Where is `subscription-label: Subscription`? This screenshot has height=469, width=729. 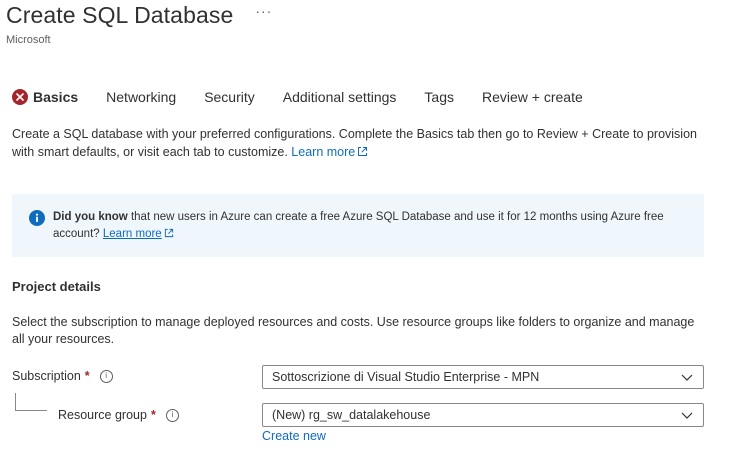
subscription-label: Subscription is located at coordinates (46, 376).